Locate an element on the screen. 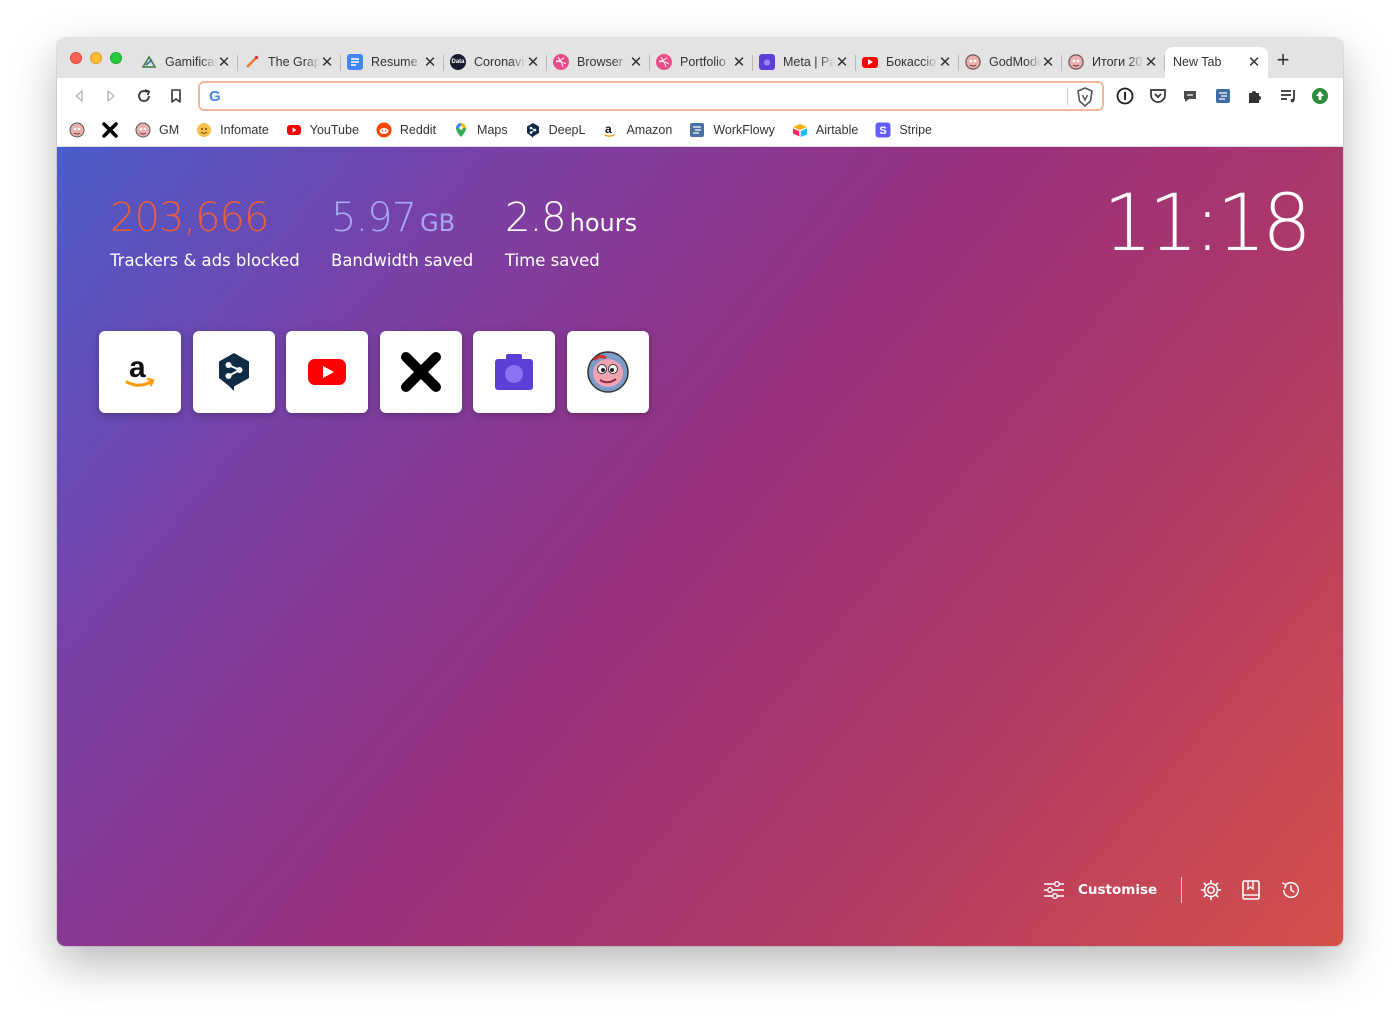  tab-browser: Browser ✕ is located at coordinates (598, 62).